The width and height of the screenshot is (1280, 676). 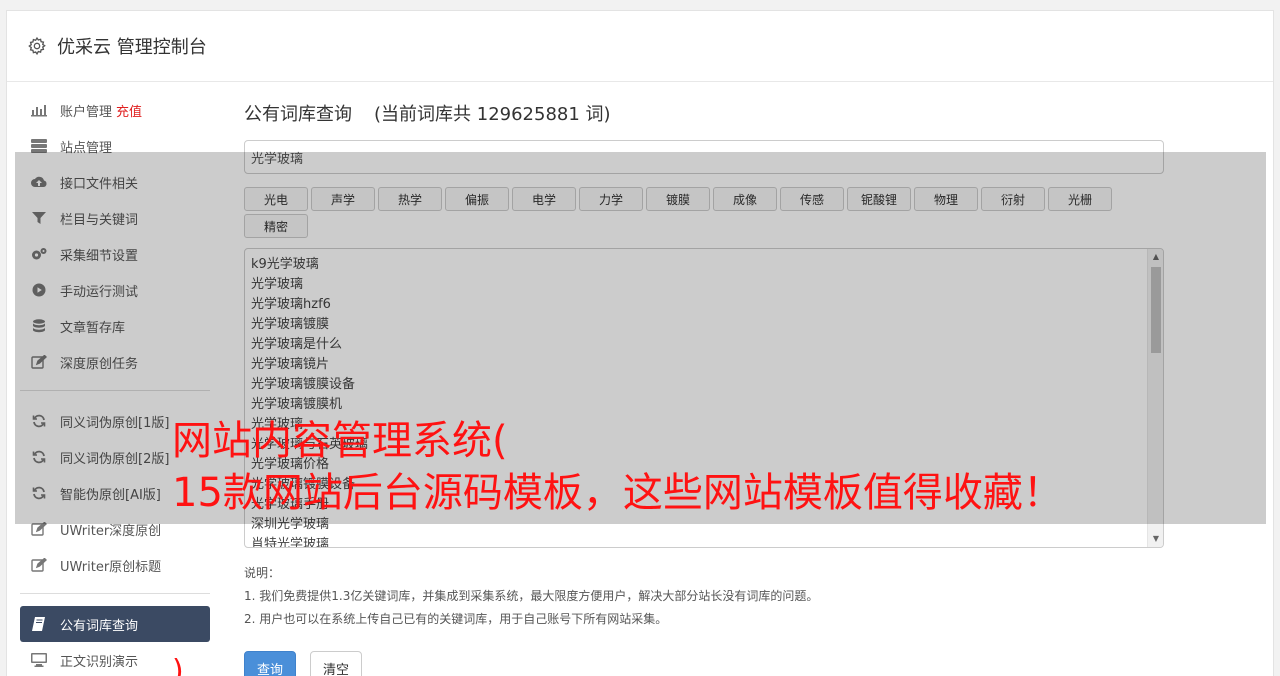 I want to click on notes-title: 说明：, so click(x=262, y=573).